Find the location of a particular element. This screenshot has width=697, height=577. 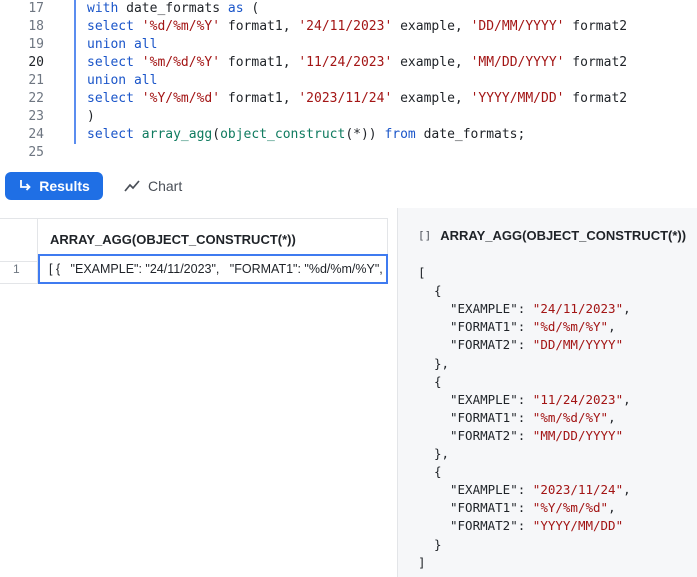

code-text: ) is located at coordinates (91, 117).